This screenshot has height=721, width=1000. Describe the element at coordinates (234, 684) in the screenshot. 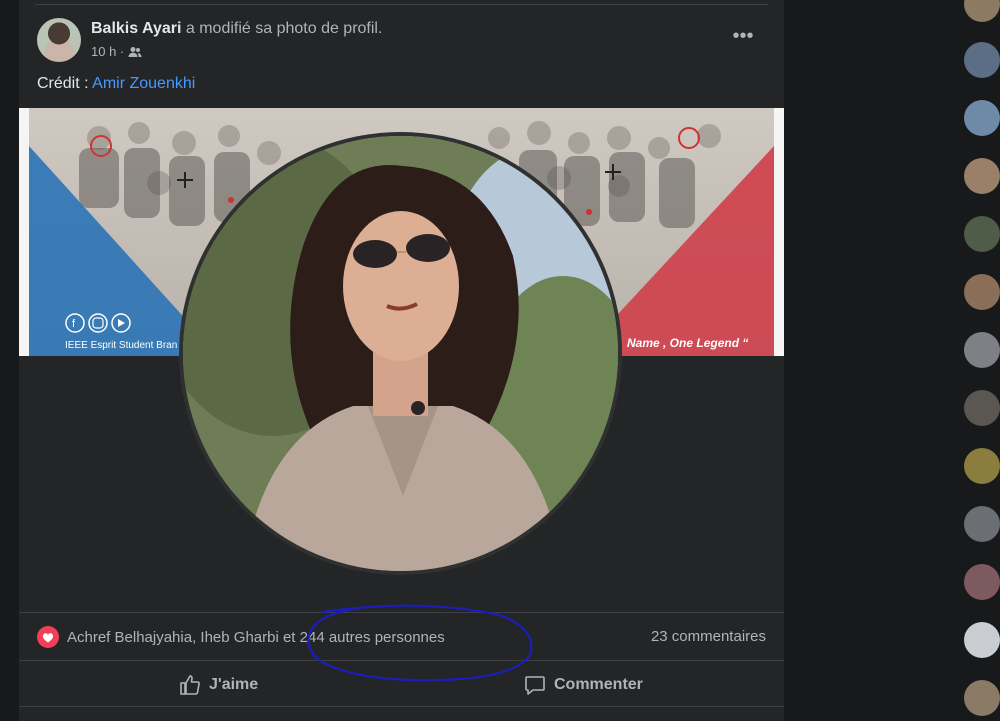

I see `like-label: J'aime` at that location.